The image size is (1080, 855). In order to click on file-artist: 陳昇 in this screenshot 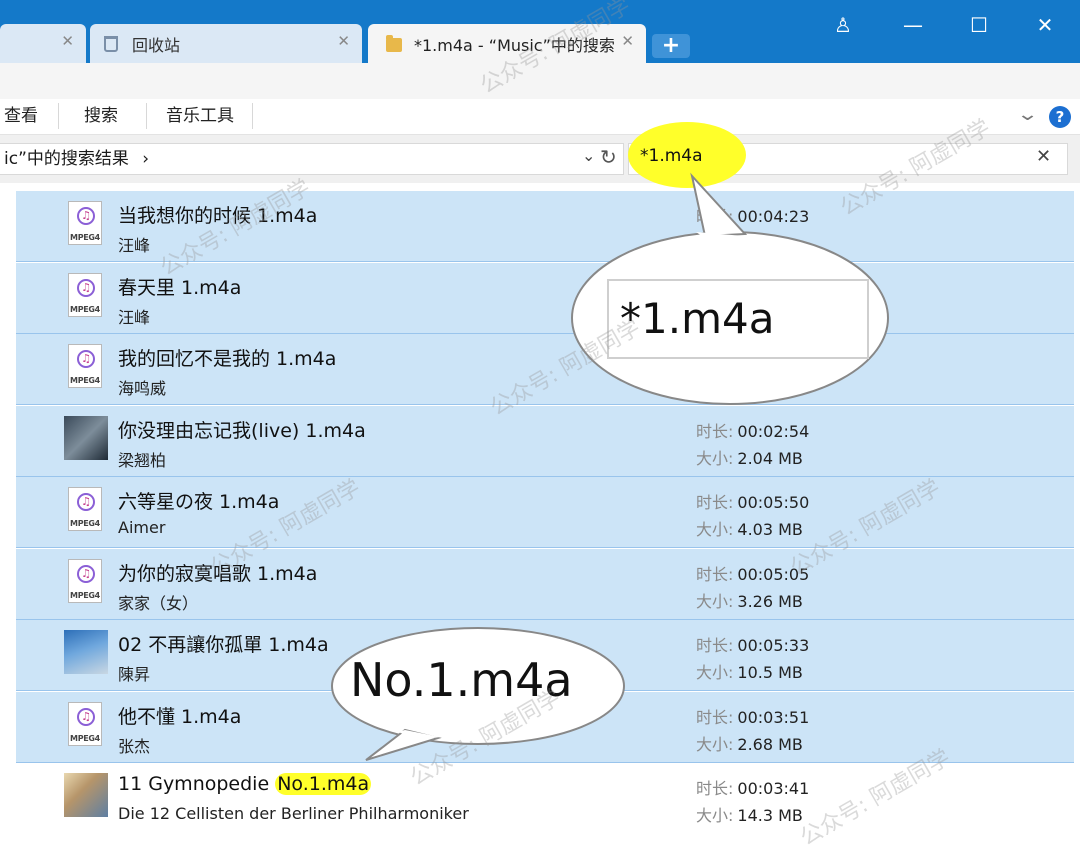, I will do `click(134, 674)`.